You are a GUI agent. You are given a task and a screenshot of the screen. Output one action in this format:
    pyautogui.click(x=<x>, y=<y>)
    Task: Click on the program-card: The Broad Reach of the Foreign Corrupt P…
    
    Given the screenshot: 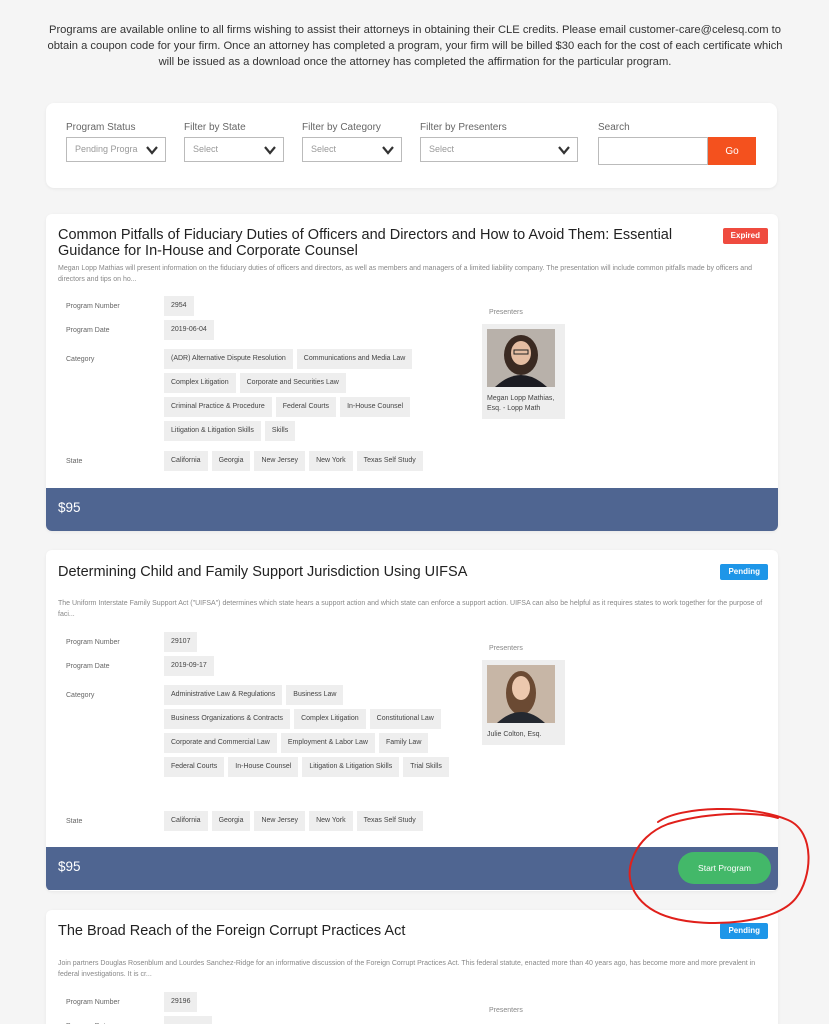 What is the action you would take?
    pyautogui.click(x=412, y=967)
    